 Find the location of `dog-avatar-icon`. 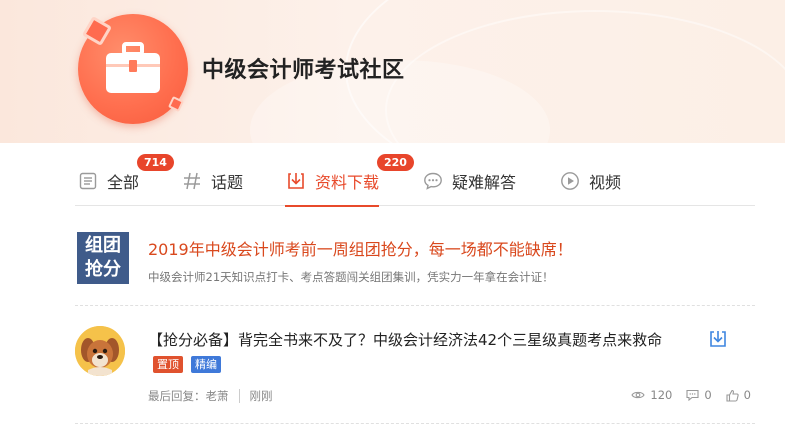

dog-avatar-icon is located at coordinates (100, 351).